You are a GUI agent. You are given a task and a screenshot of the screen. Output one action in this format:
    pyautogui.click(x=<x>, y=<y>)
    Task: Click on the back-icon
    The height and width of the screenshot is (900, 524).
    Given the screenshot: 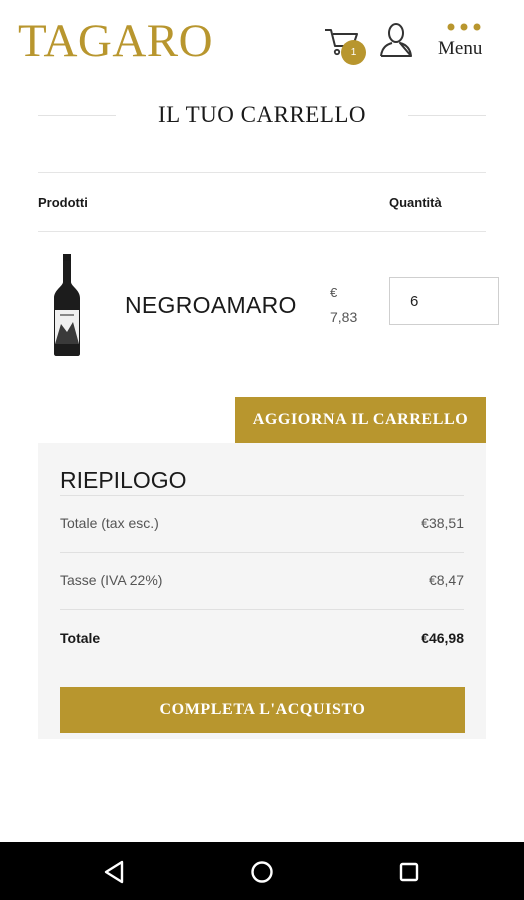 What is the action you would take?
    pyautogui.click(x=114, y=872)
    